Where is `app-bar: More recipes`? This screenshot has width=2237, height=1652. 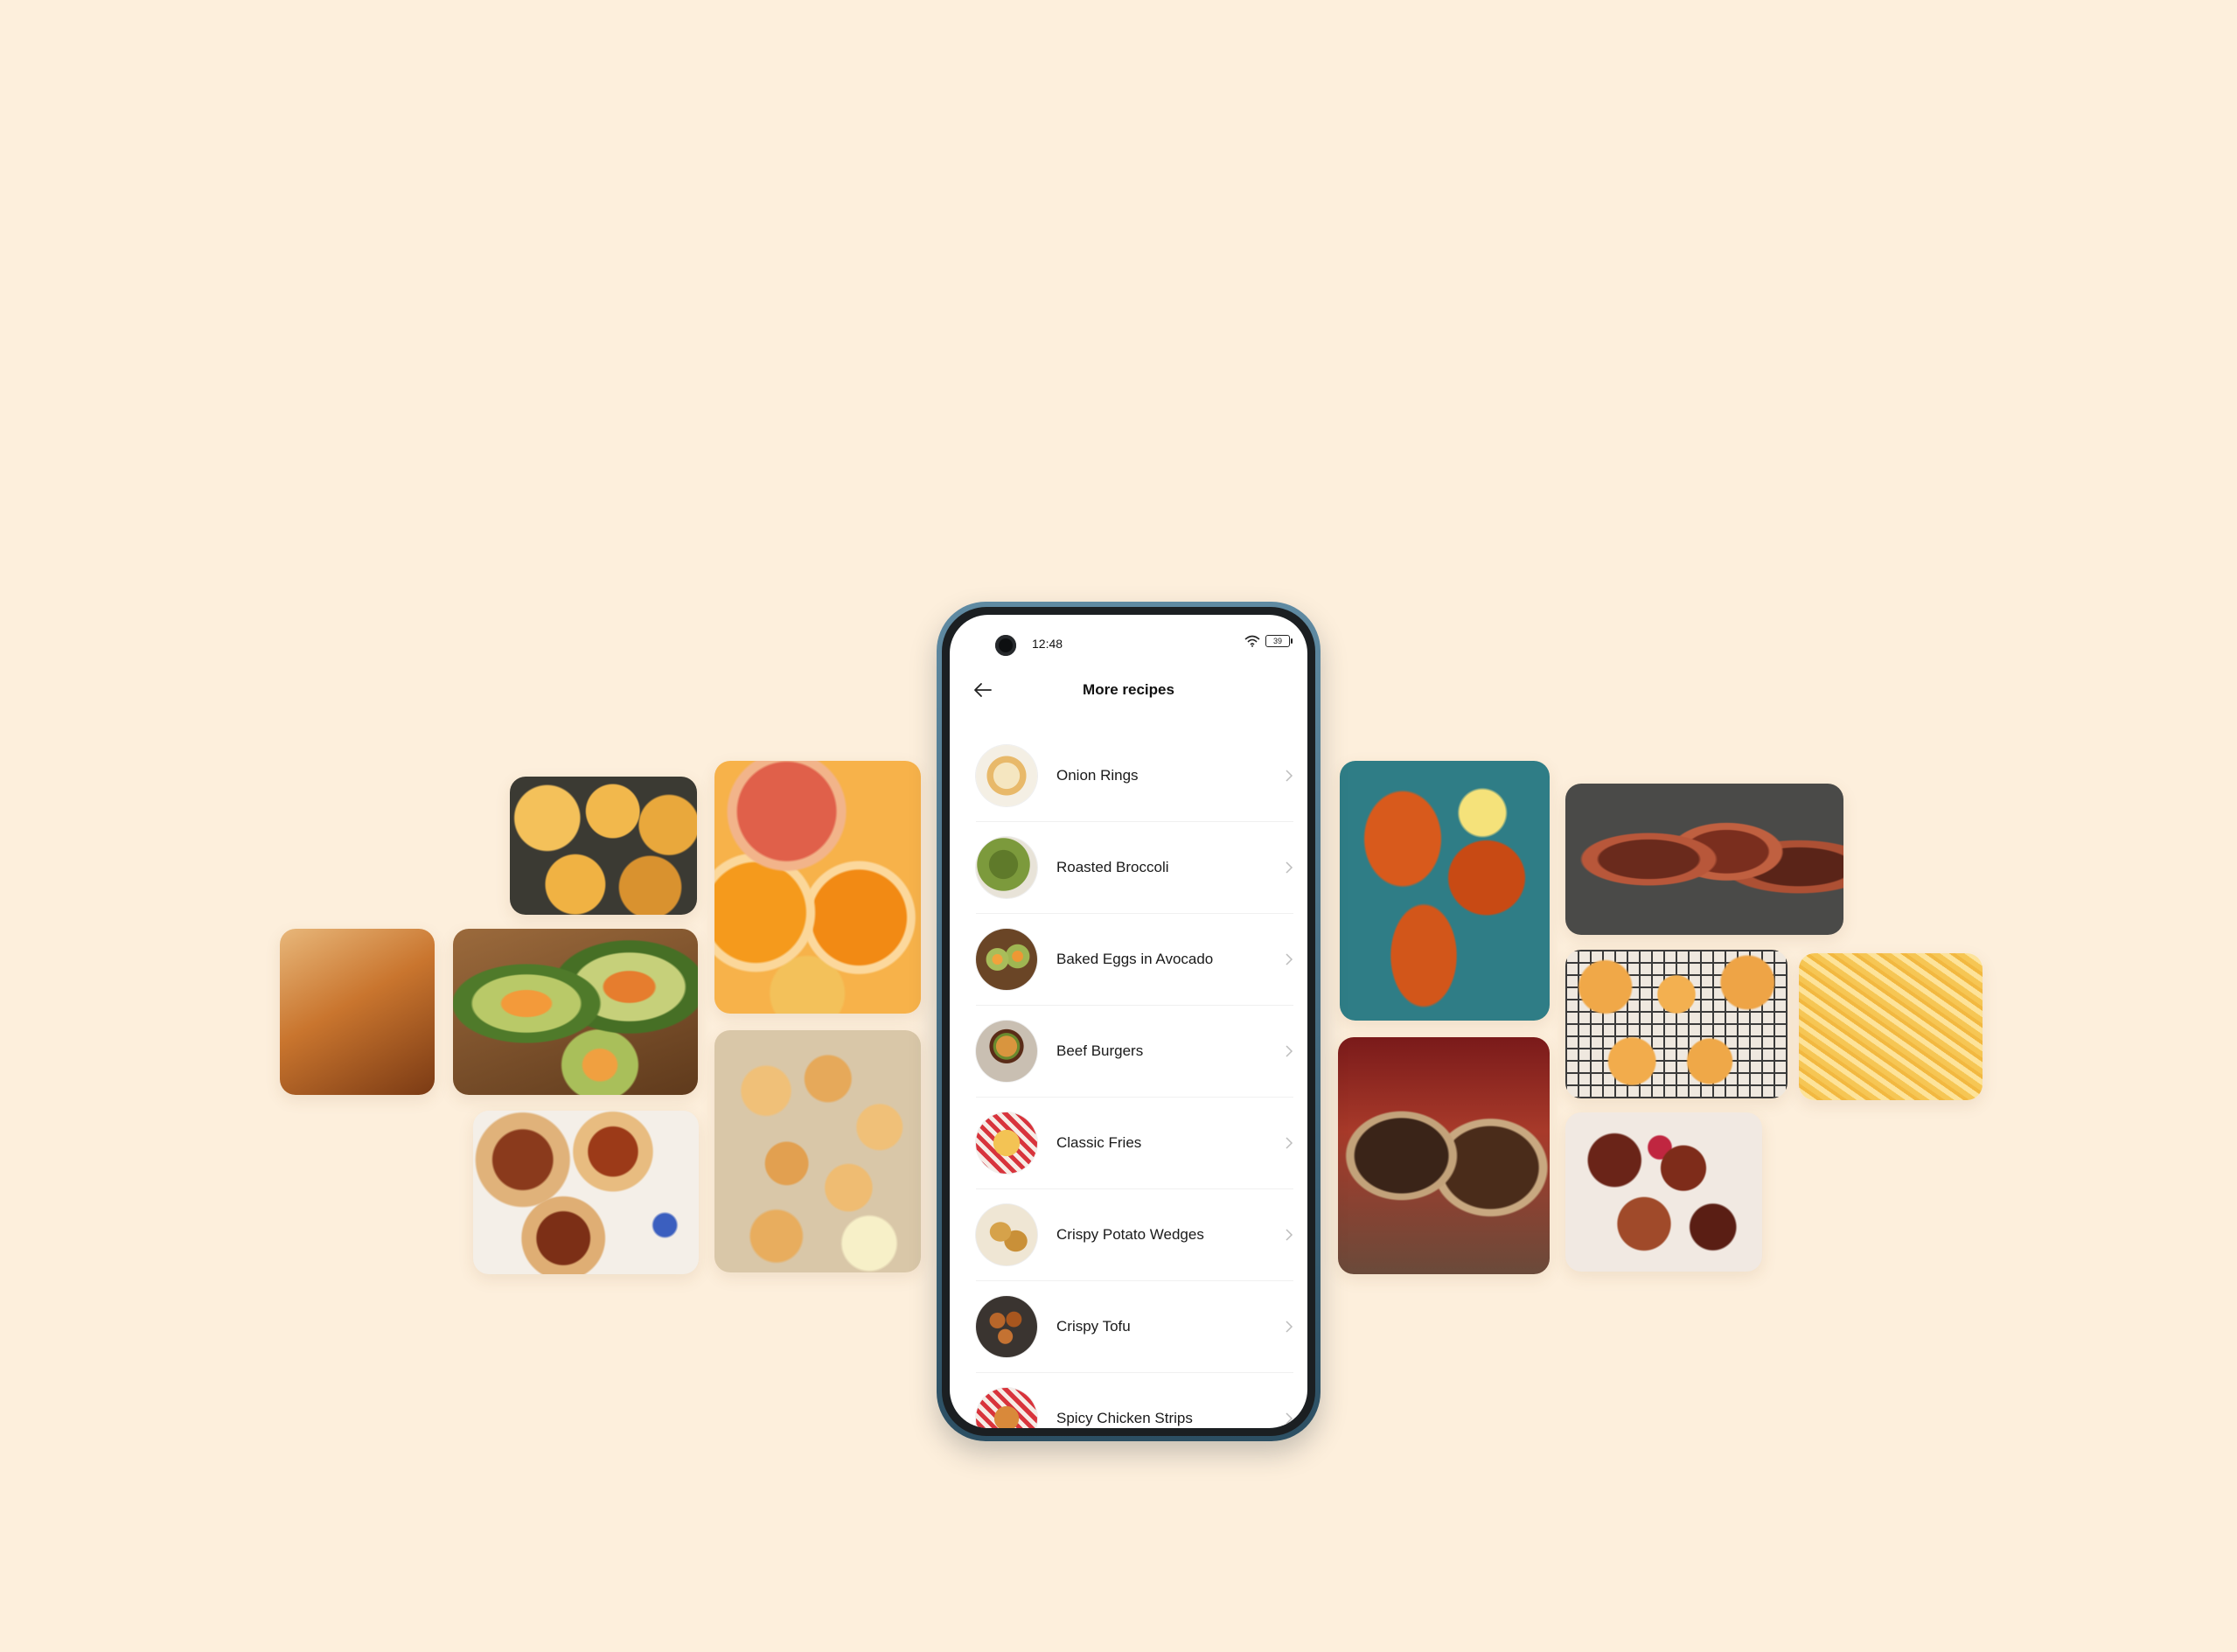 app-bar: More recipes is located at coordinates (1128, 690).